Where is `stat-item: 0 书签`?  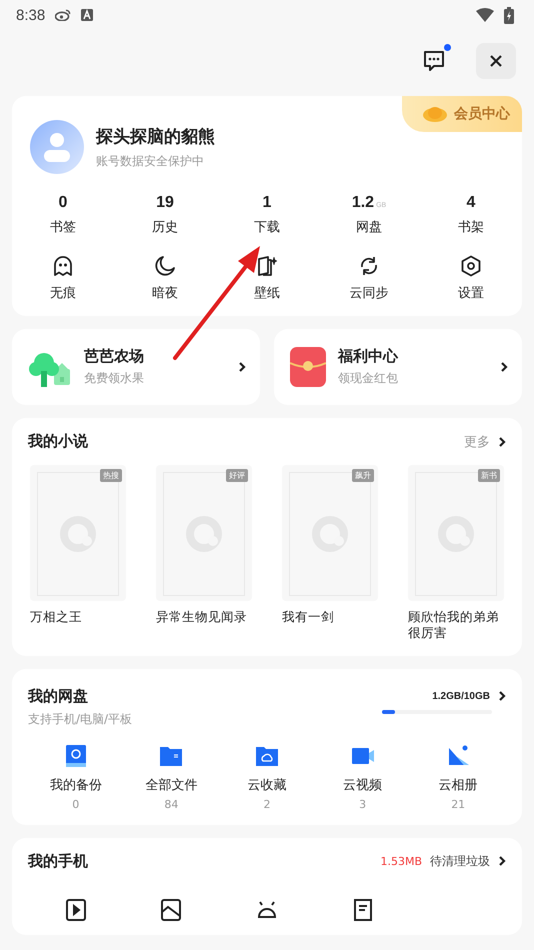
stat-item: 0 书签 is located at coordinates (63, 215).